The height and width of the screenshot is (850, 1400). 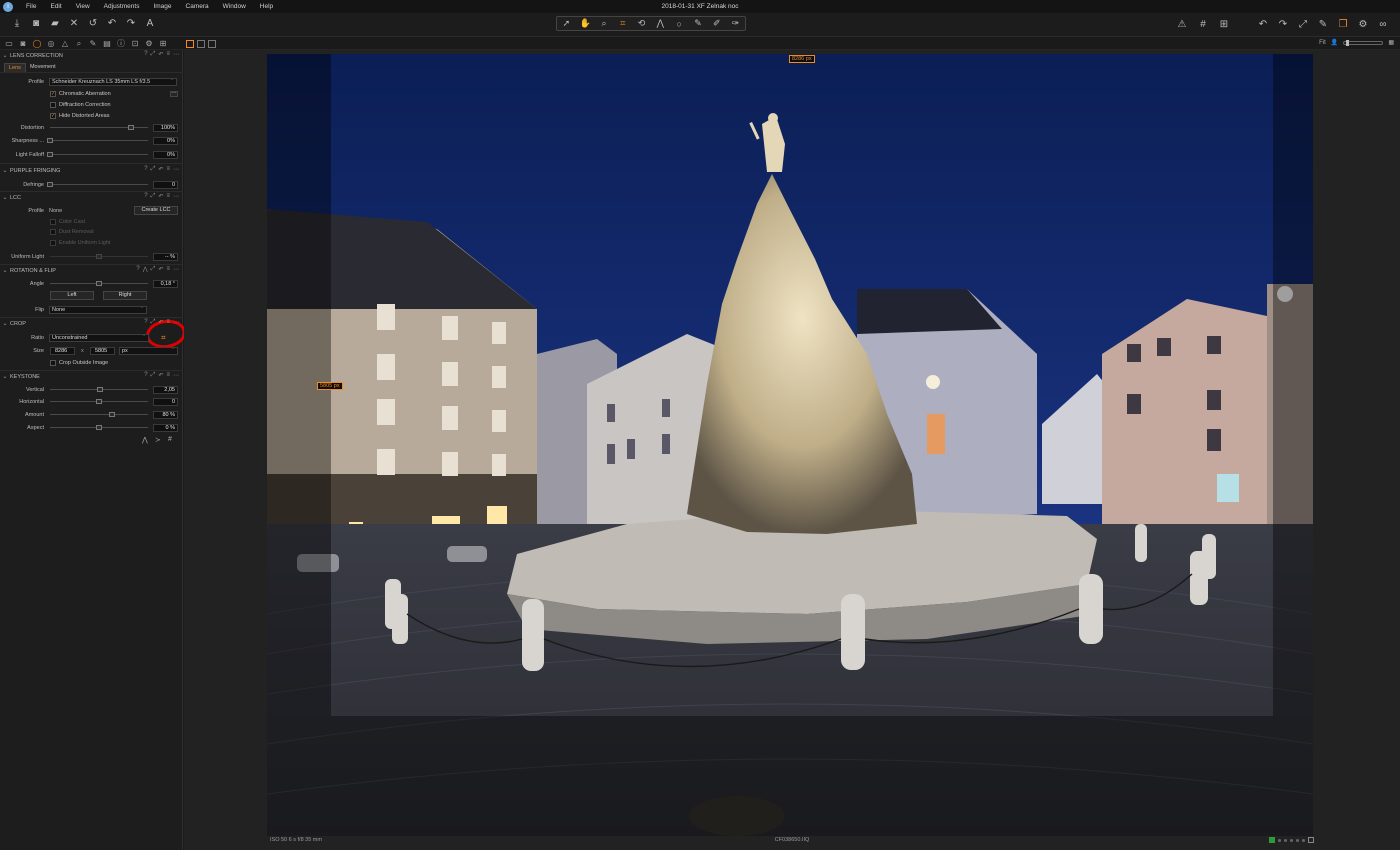 What do you see at coordinates (99, 337) in the screenshot?
I see `crop-ratio-select: Unconstrained` at bounding box center [99, 337].